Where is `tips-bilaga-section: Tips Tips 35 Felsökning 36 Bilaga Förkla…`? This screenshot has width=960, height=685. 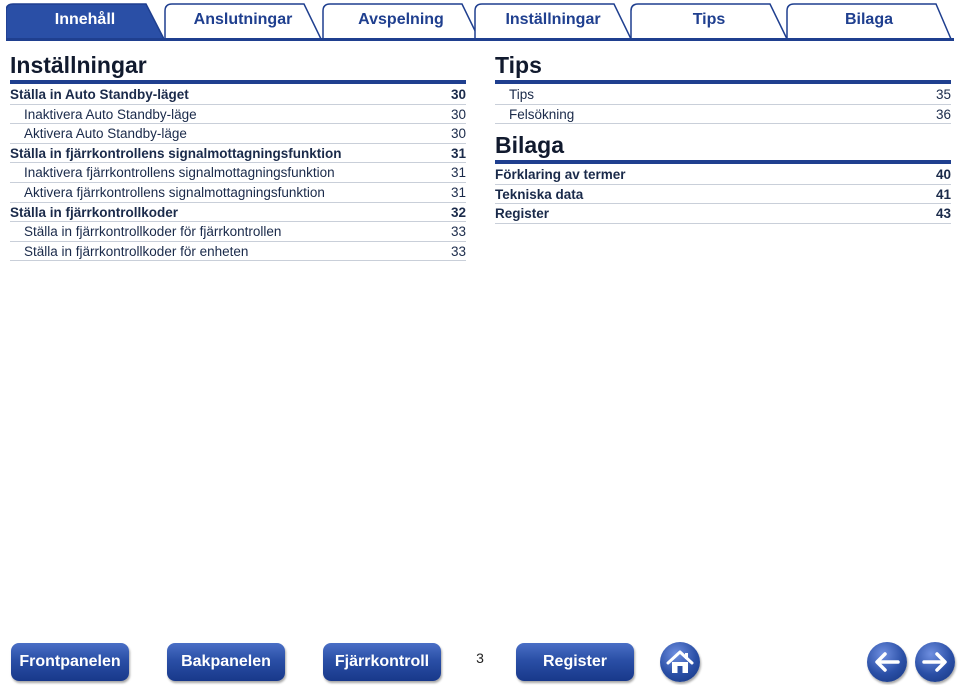
tips-bilaga-section: Tips Tips 35 Felsökning 36 Bilaga Förkla… is located at coordinates (723, 137).